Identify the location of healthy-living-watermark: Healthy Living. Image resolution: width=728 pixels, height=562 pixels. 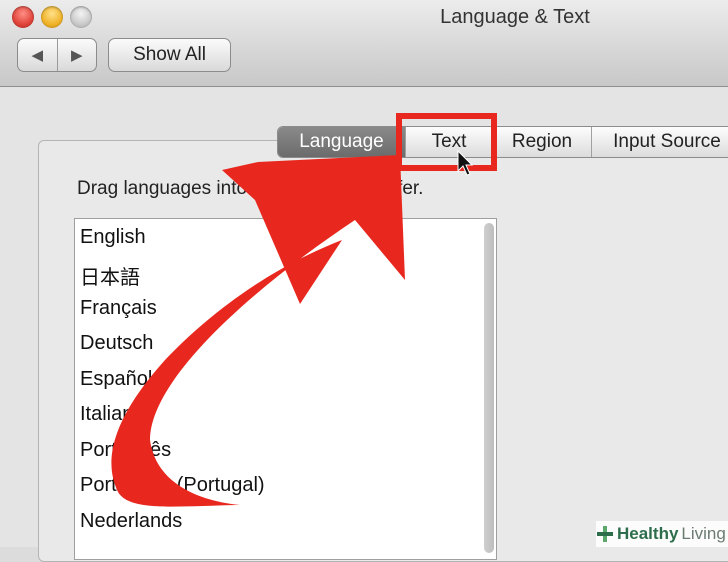
(662, 534).